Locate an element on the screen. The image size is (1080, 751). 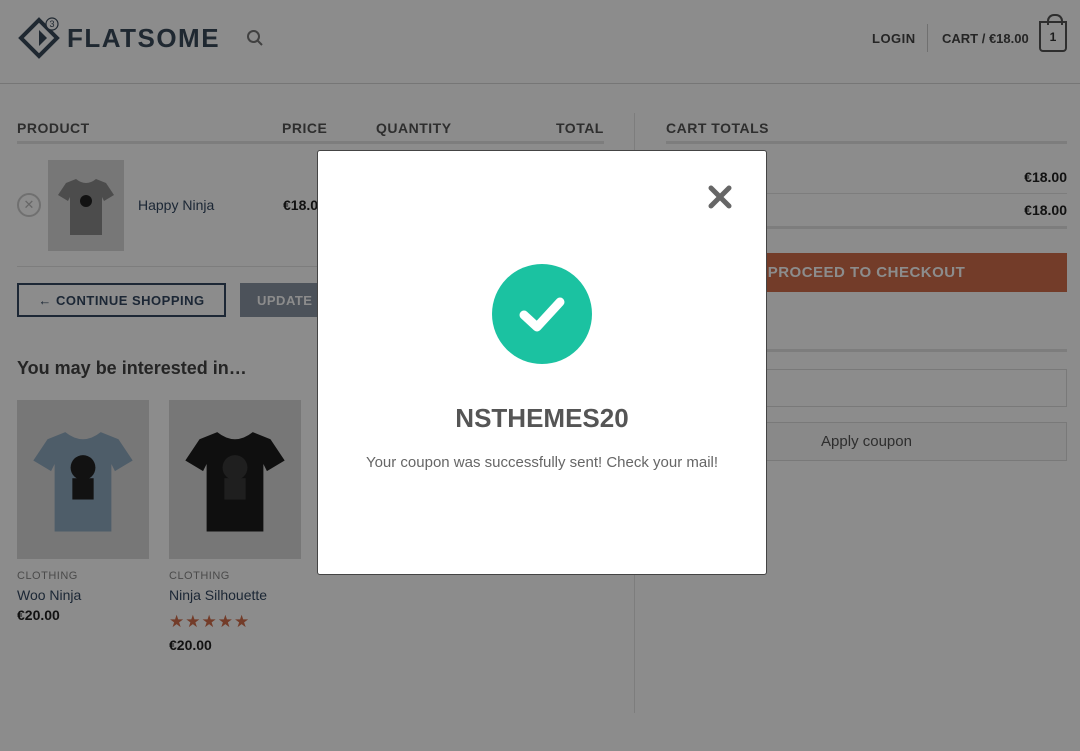
coupon-code: NSTHEMES20 is located at coordinates (542, 418).